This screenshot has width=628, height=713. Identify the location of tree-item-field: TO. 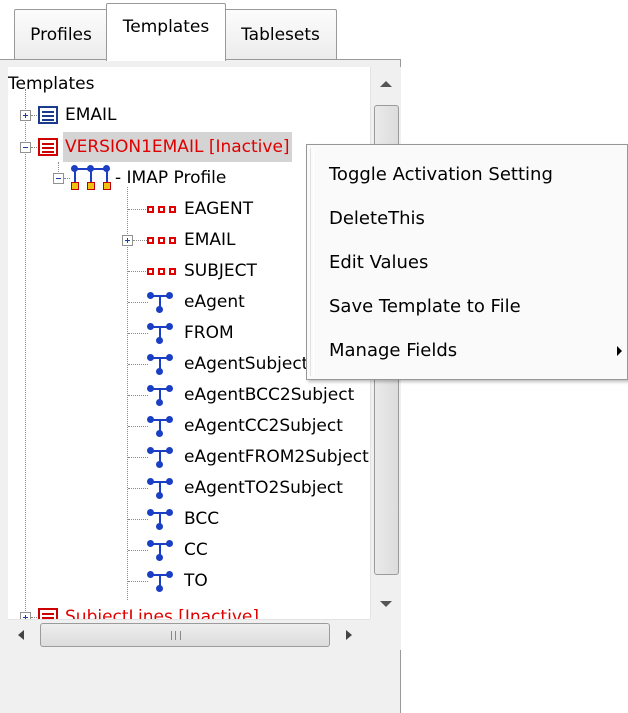
(188, 581).